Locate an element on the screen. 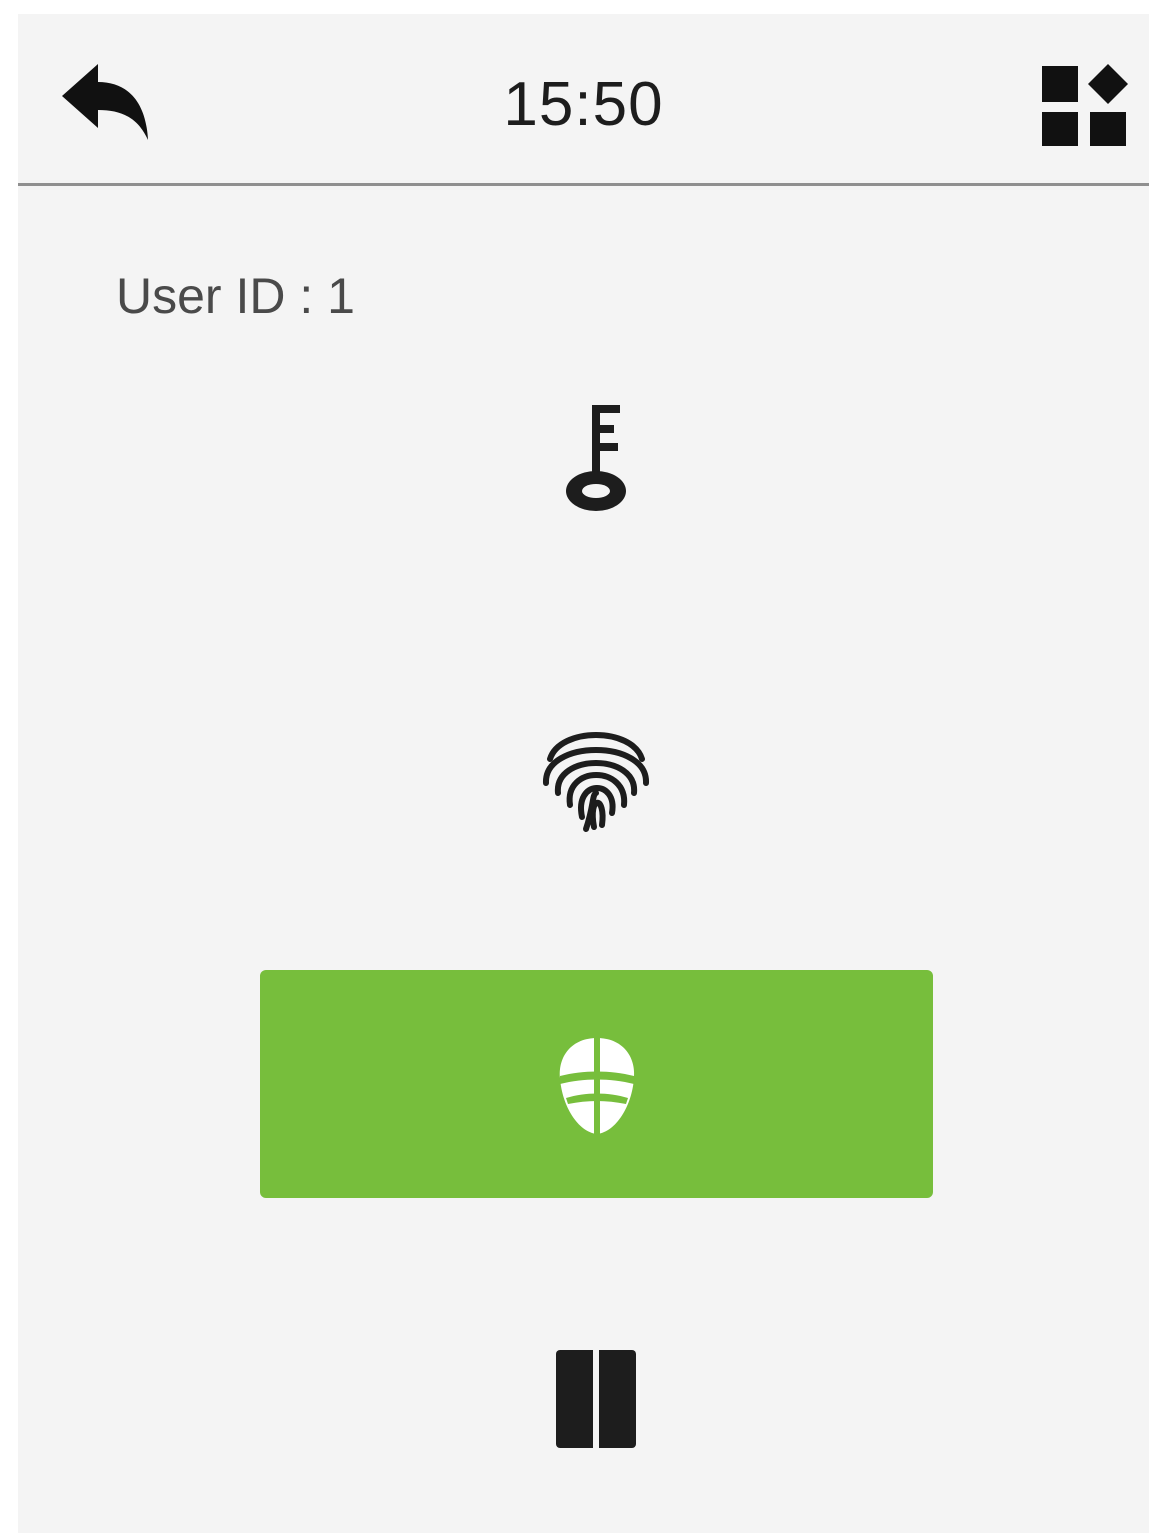 This screenshot has height=1533, width=1149. grid-menu-icon is located at coordinates (1085, 105).